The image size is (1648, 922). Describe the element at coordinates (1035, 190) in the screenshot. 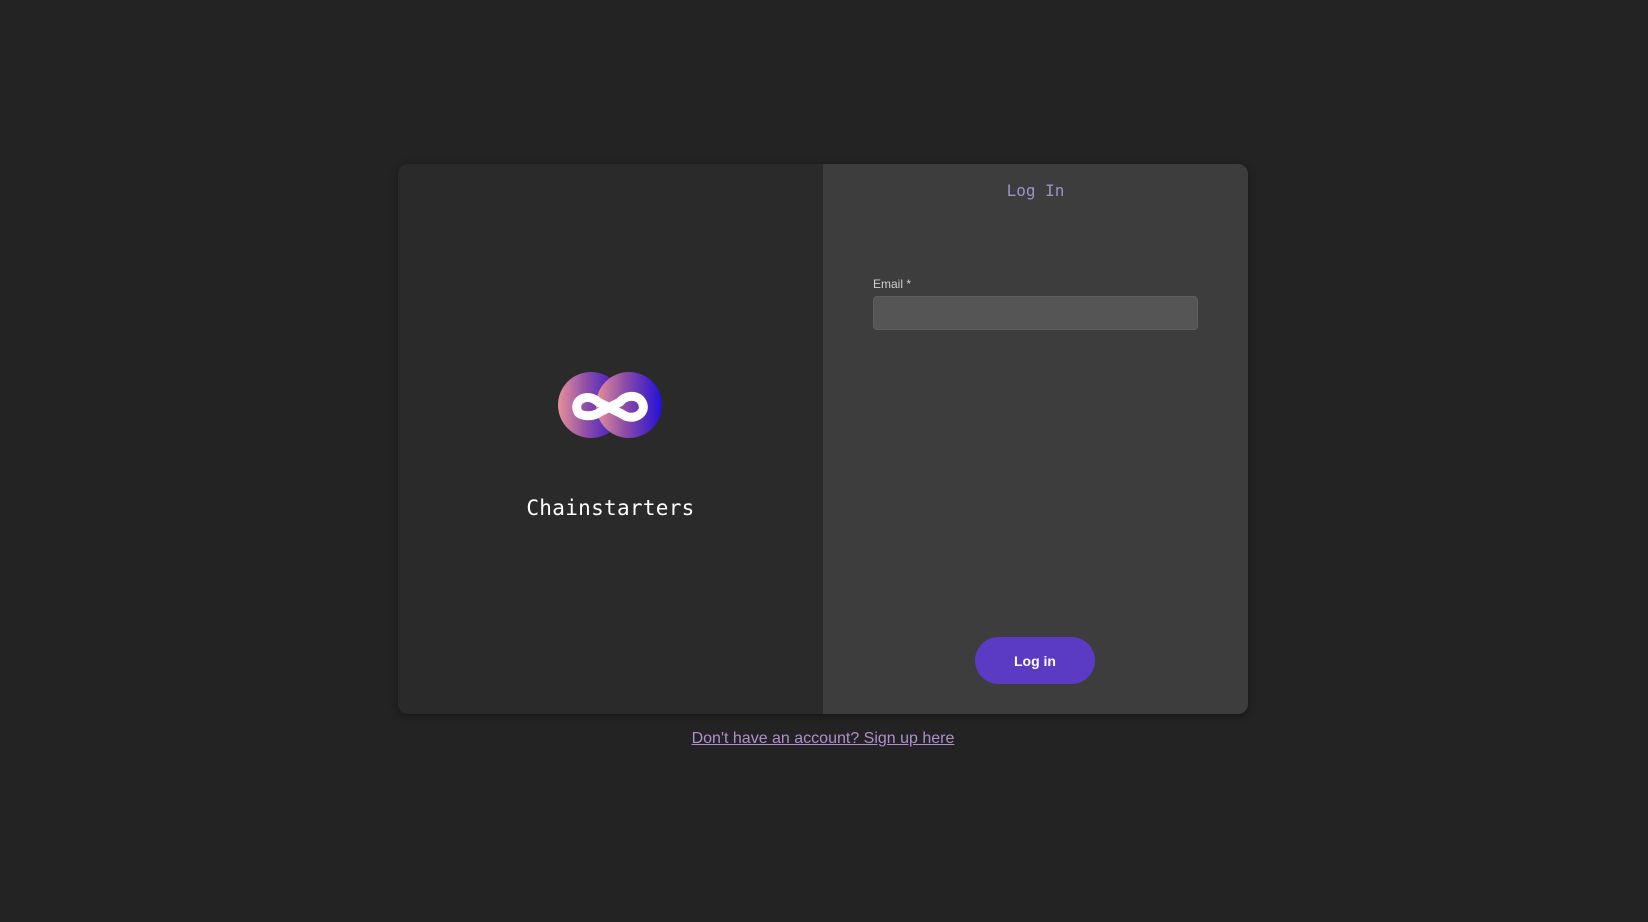

I see `form-title: Log In` at that location.